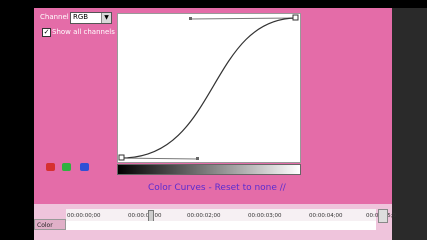 This screenshot has width=427, height=240. Describe the element at coordinates (66, 167) in the screenshot. I see `channel-green-icon` at that location.